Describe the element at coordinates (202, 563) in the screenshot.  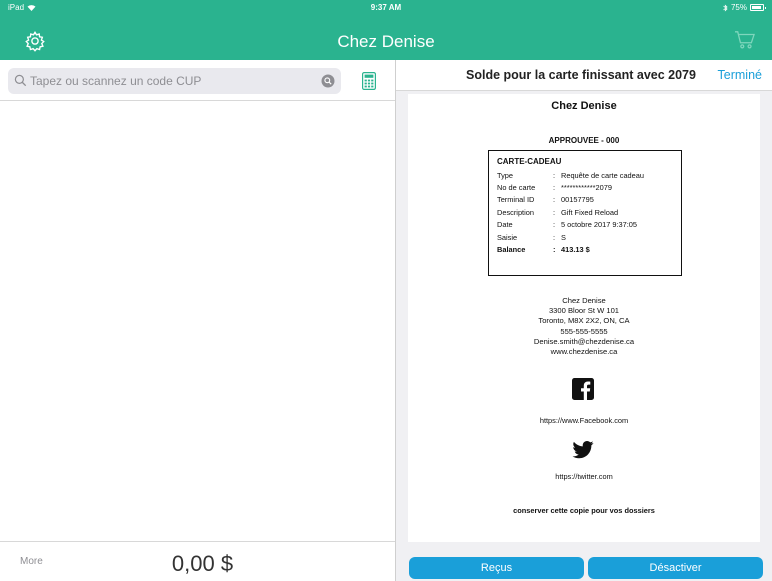
I see `total-amount: 0,00 $` at that location.